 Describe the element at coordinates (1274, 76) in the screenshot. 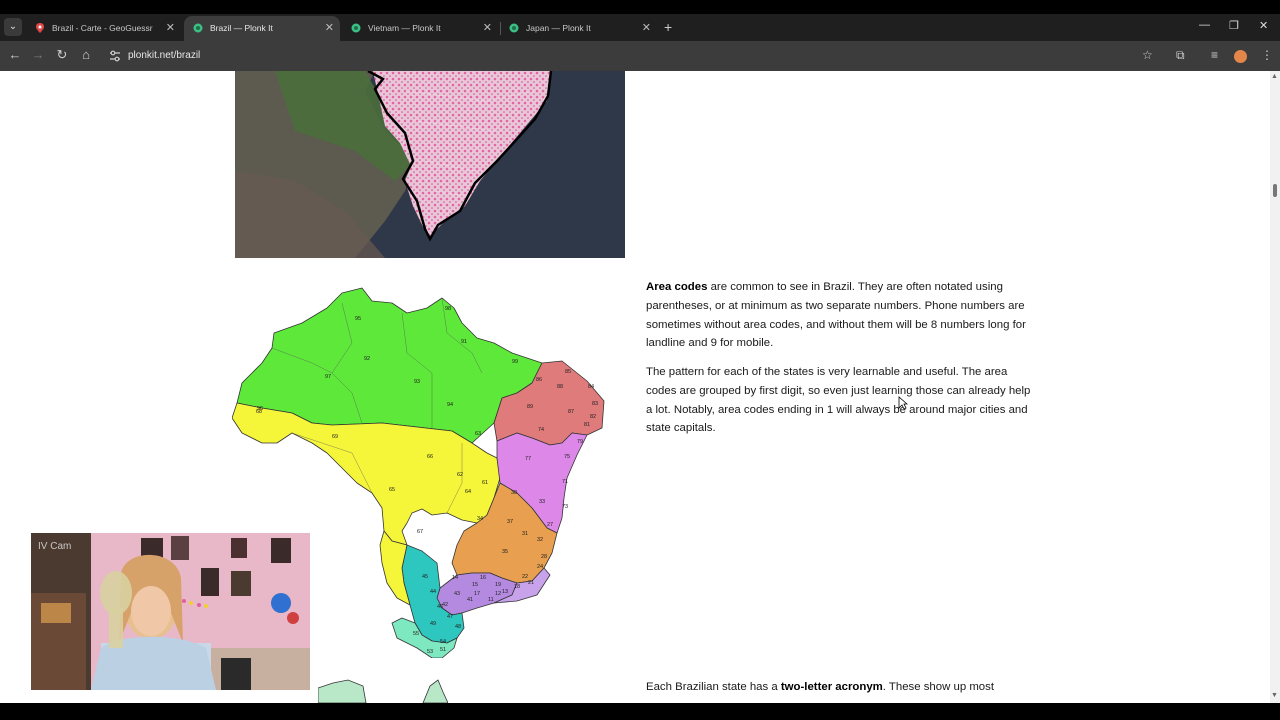

I see `scroll-up-icon: ▲` at that location.